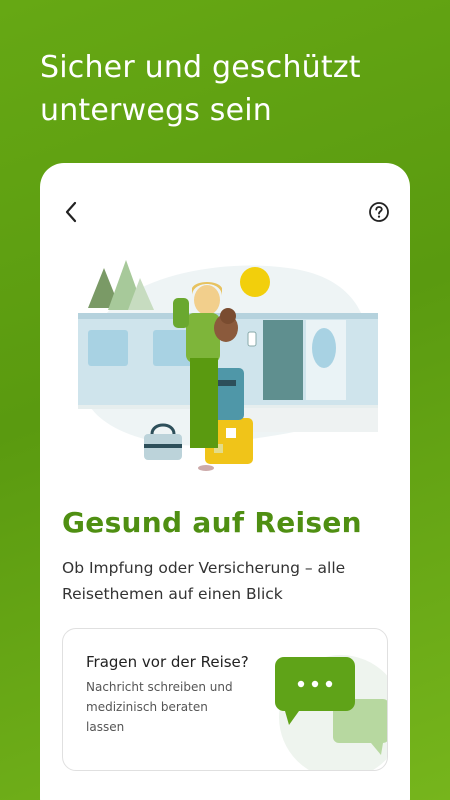  What do you see at coordinates (200, 89) in the screenshot?
I see `page-headline: Sicher und geschützt unterwegs sein` at bounding box center [200, 89].